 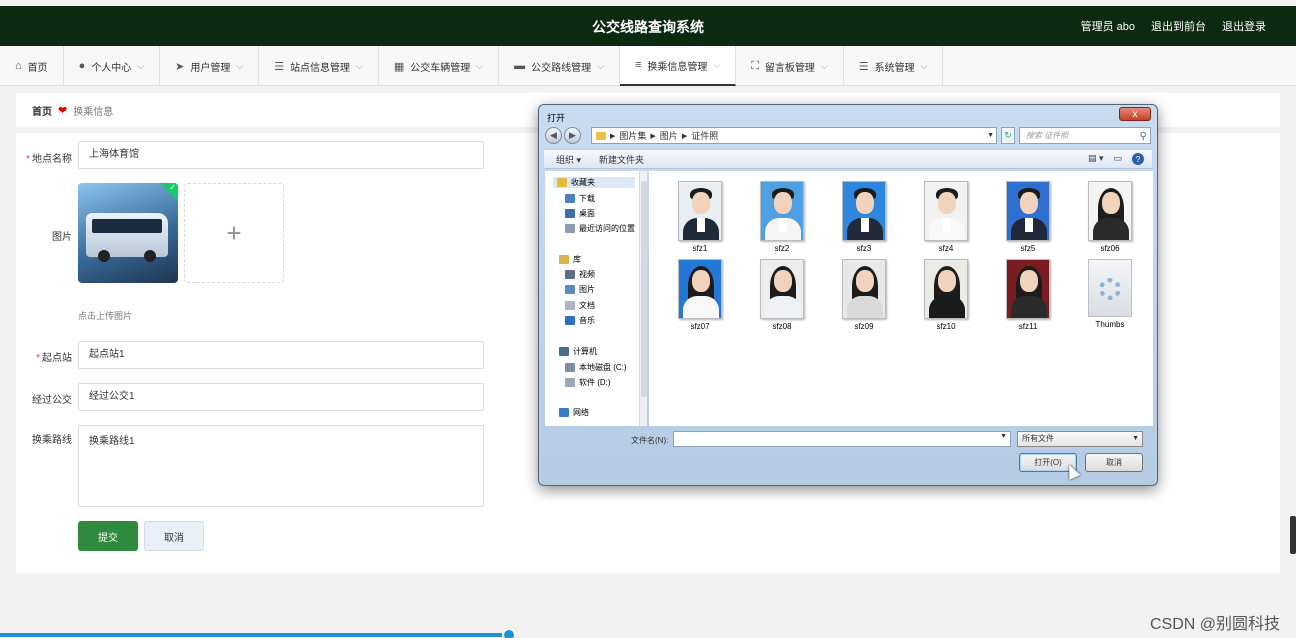 I want to click on file-item: sfz11, so click(x=1028, y=295).